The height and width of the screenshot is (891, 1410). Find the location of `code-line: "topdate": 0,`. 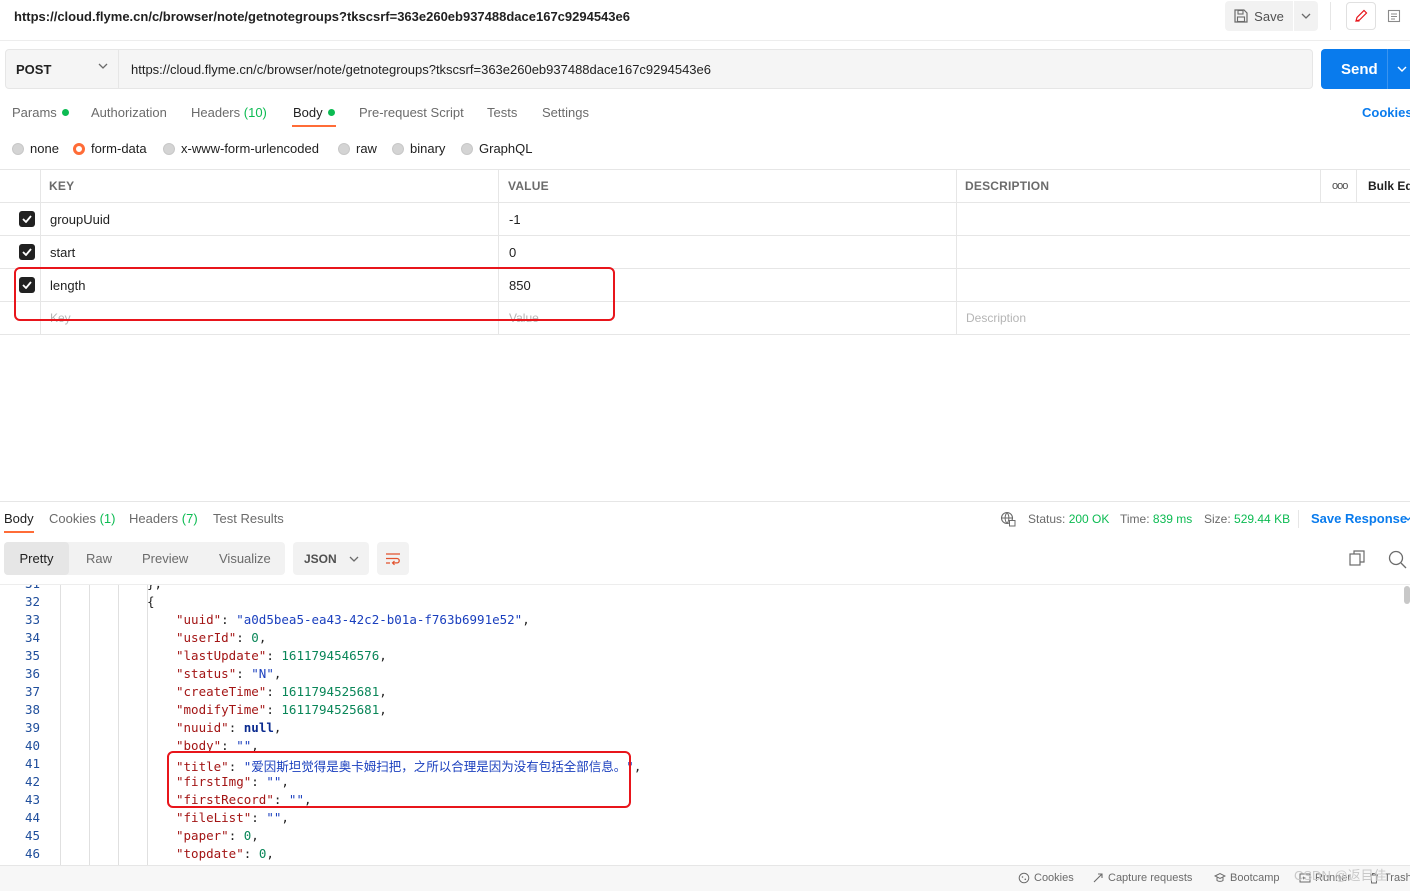

code-line: "topdate": 0, is located at coordinates (225, 853).